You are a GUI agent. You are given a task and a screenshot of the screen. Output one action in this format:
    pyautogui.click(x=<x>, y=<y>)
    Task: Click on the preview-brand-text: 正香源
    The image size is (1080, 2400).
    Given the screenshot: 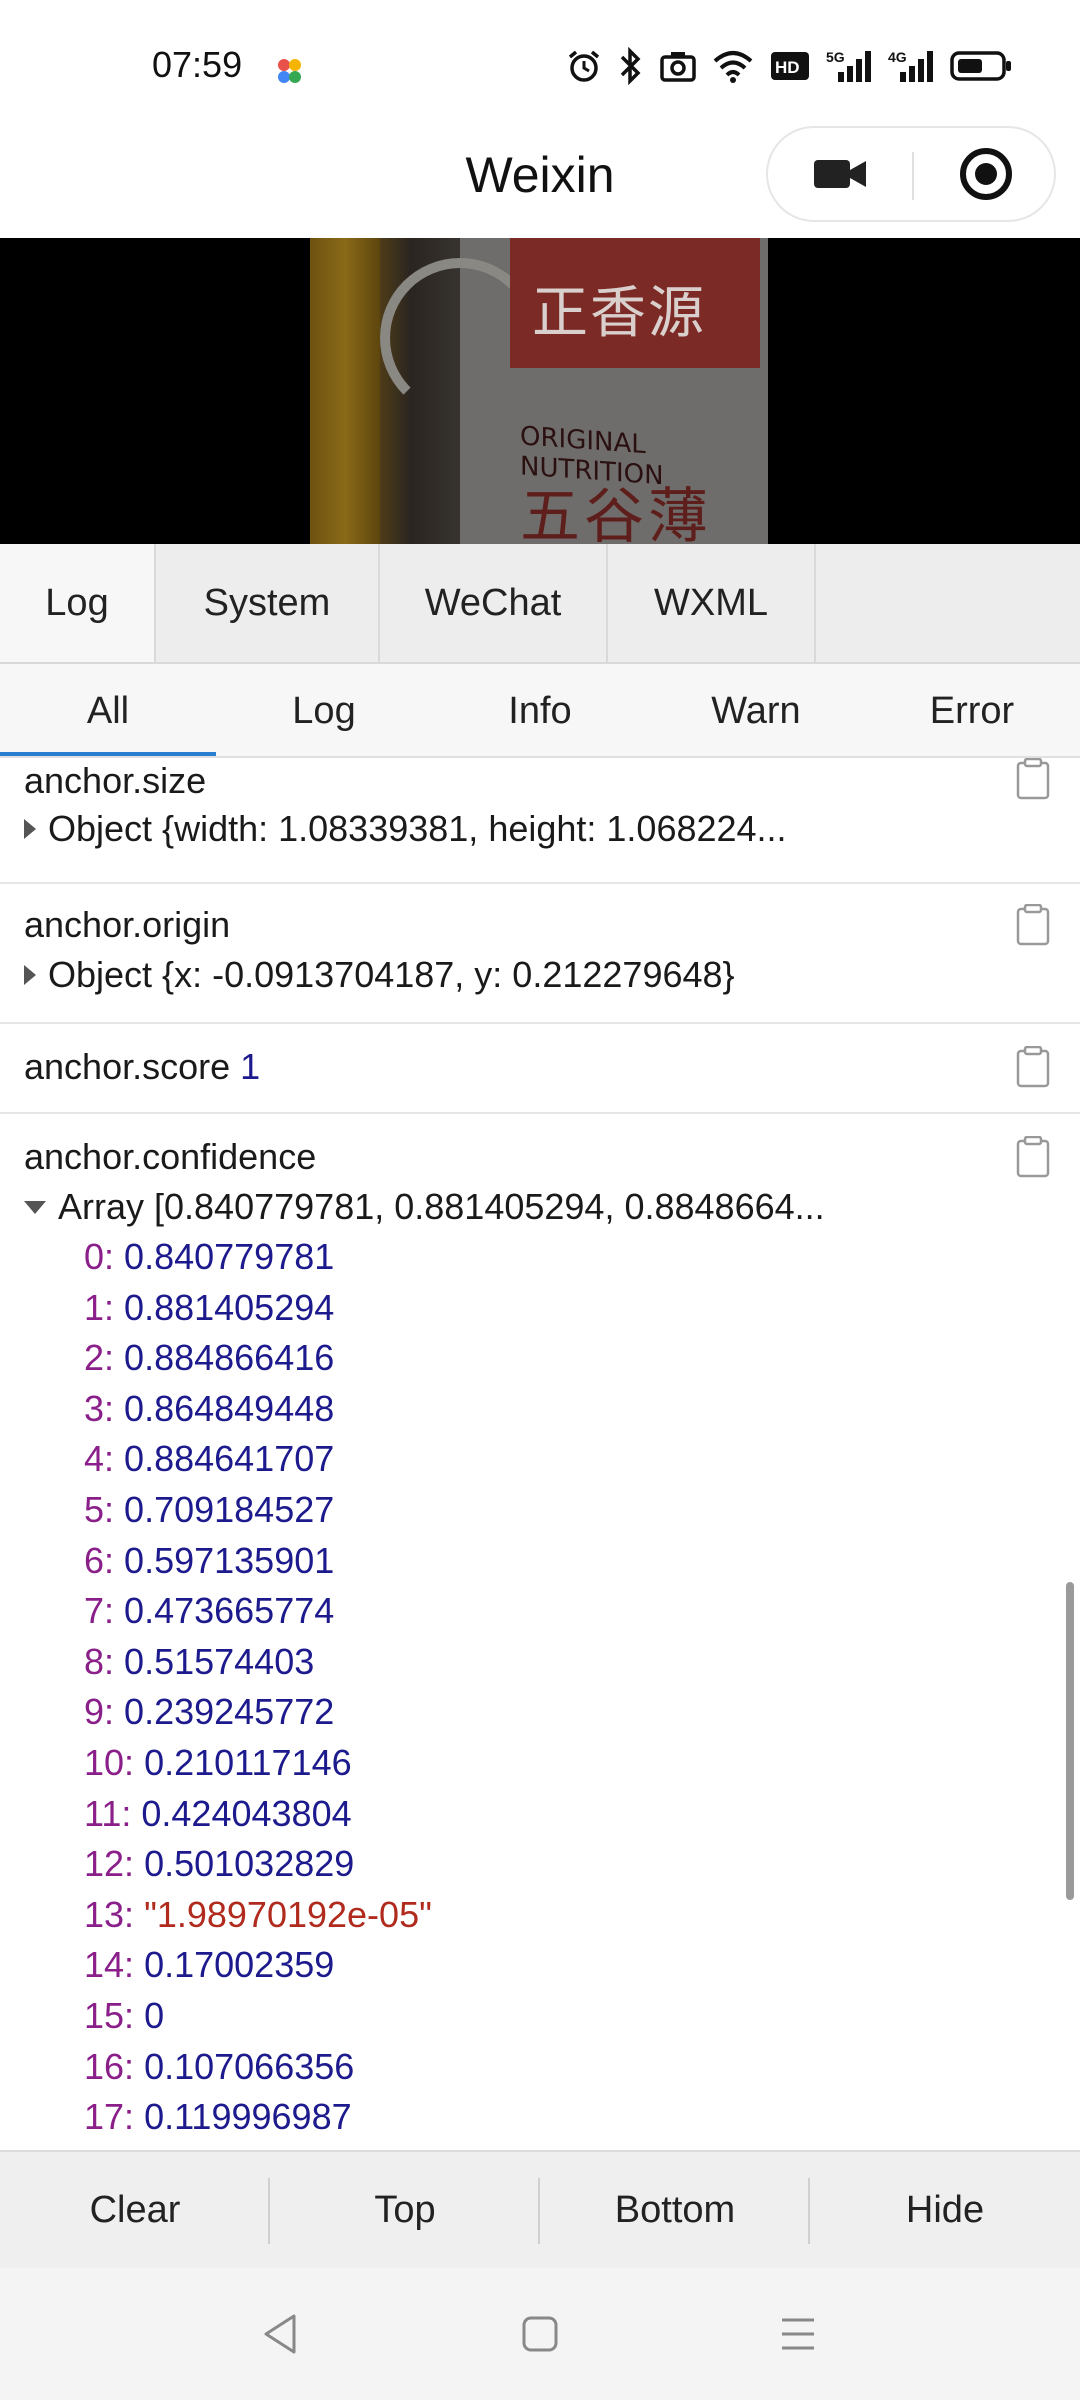 What is the action you would take?
    pyautogui.click(x=619, y=313)
    